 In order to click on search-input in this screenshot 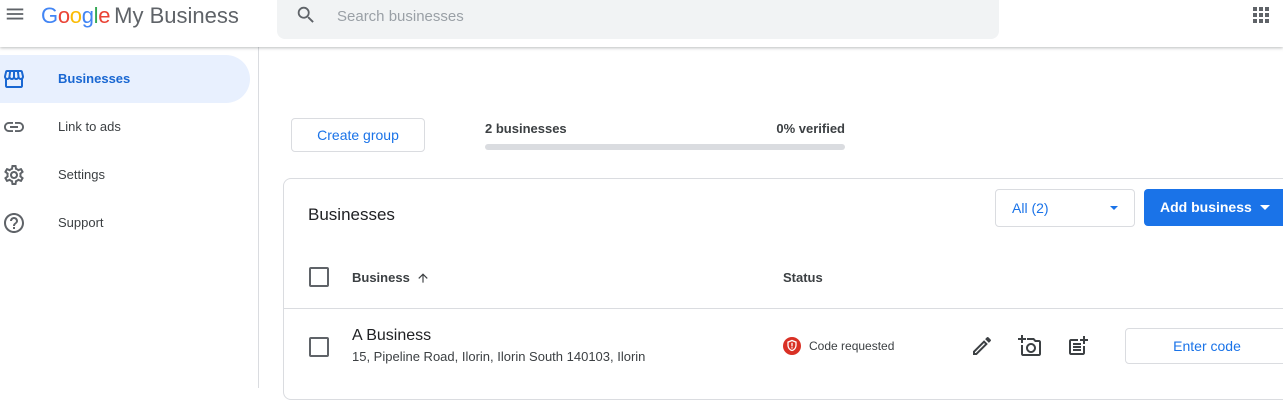, I will do `click(637, 16)`.